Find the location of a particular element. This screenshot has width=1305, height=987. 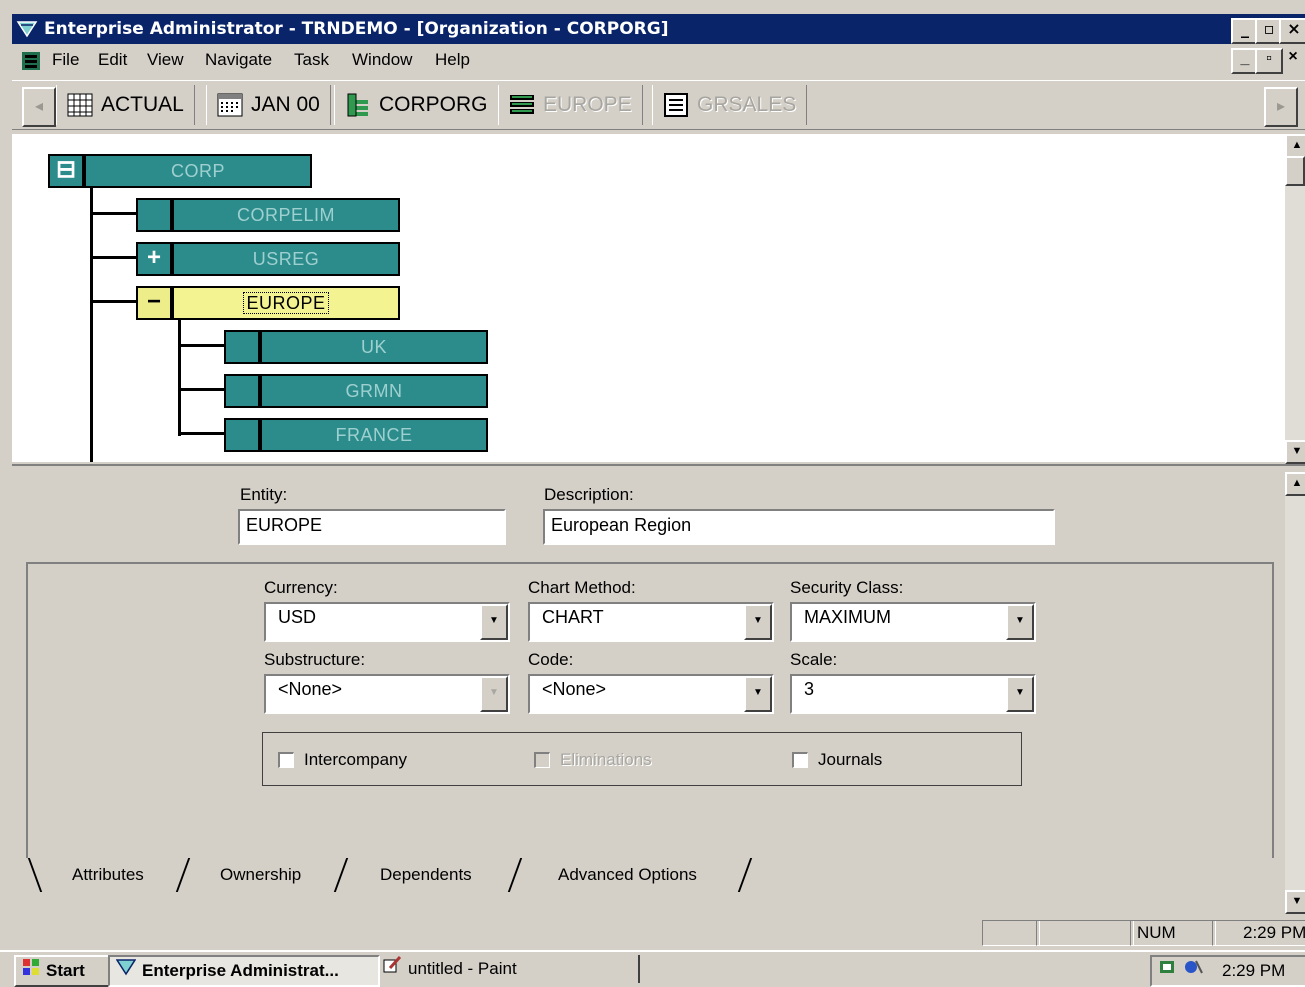

code-select: <None> ▼ is located at coordinates (651, 694).